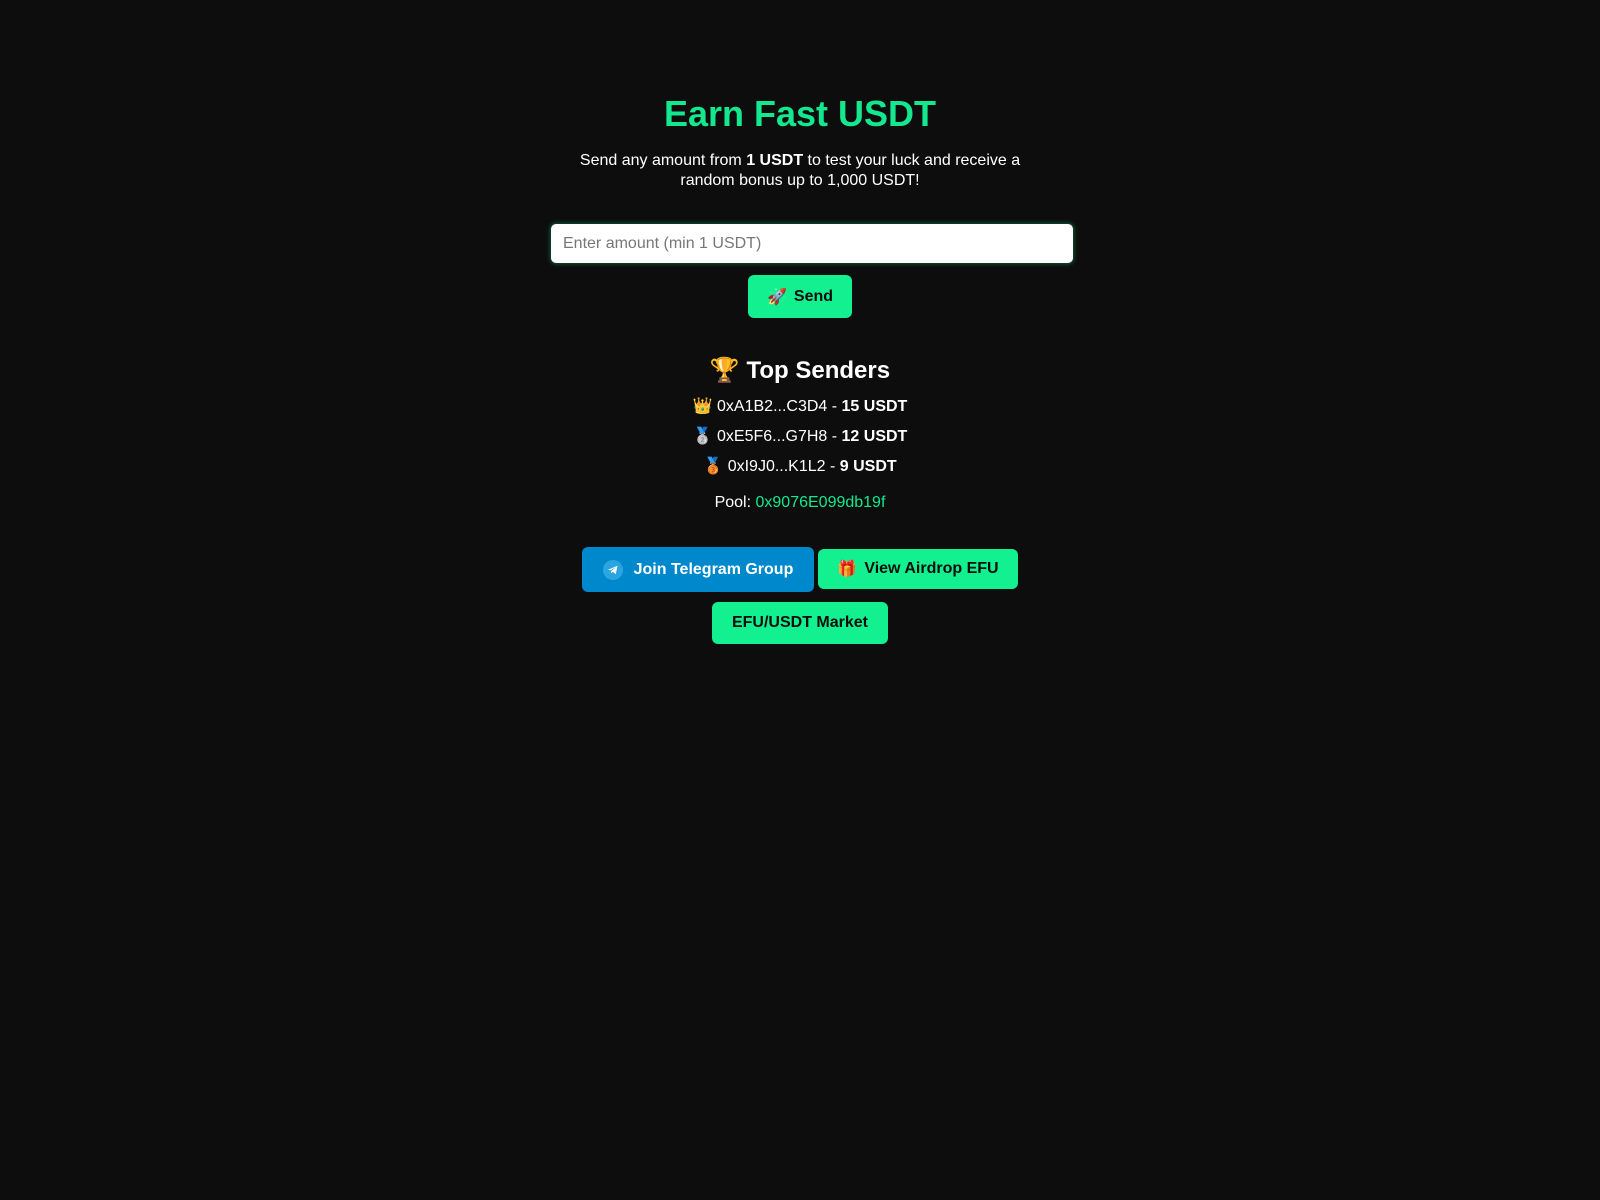 The height and width of the screenshot is (1200, 1600). I want to click on subtitle-text-2: to test your luck and receive a, so click(912, 160).